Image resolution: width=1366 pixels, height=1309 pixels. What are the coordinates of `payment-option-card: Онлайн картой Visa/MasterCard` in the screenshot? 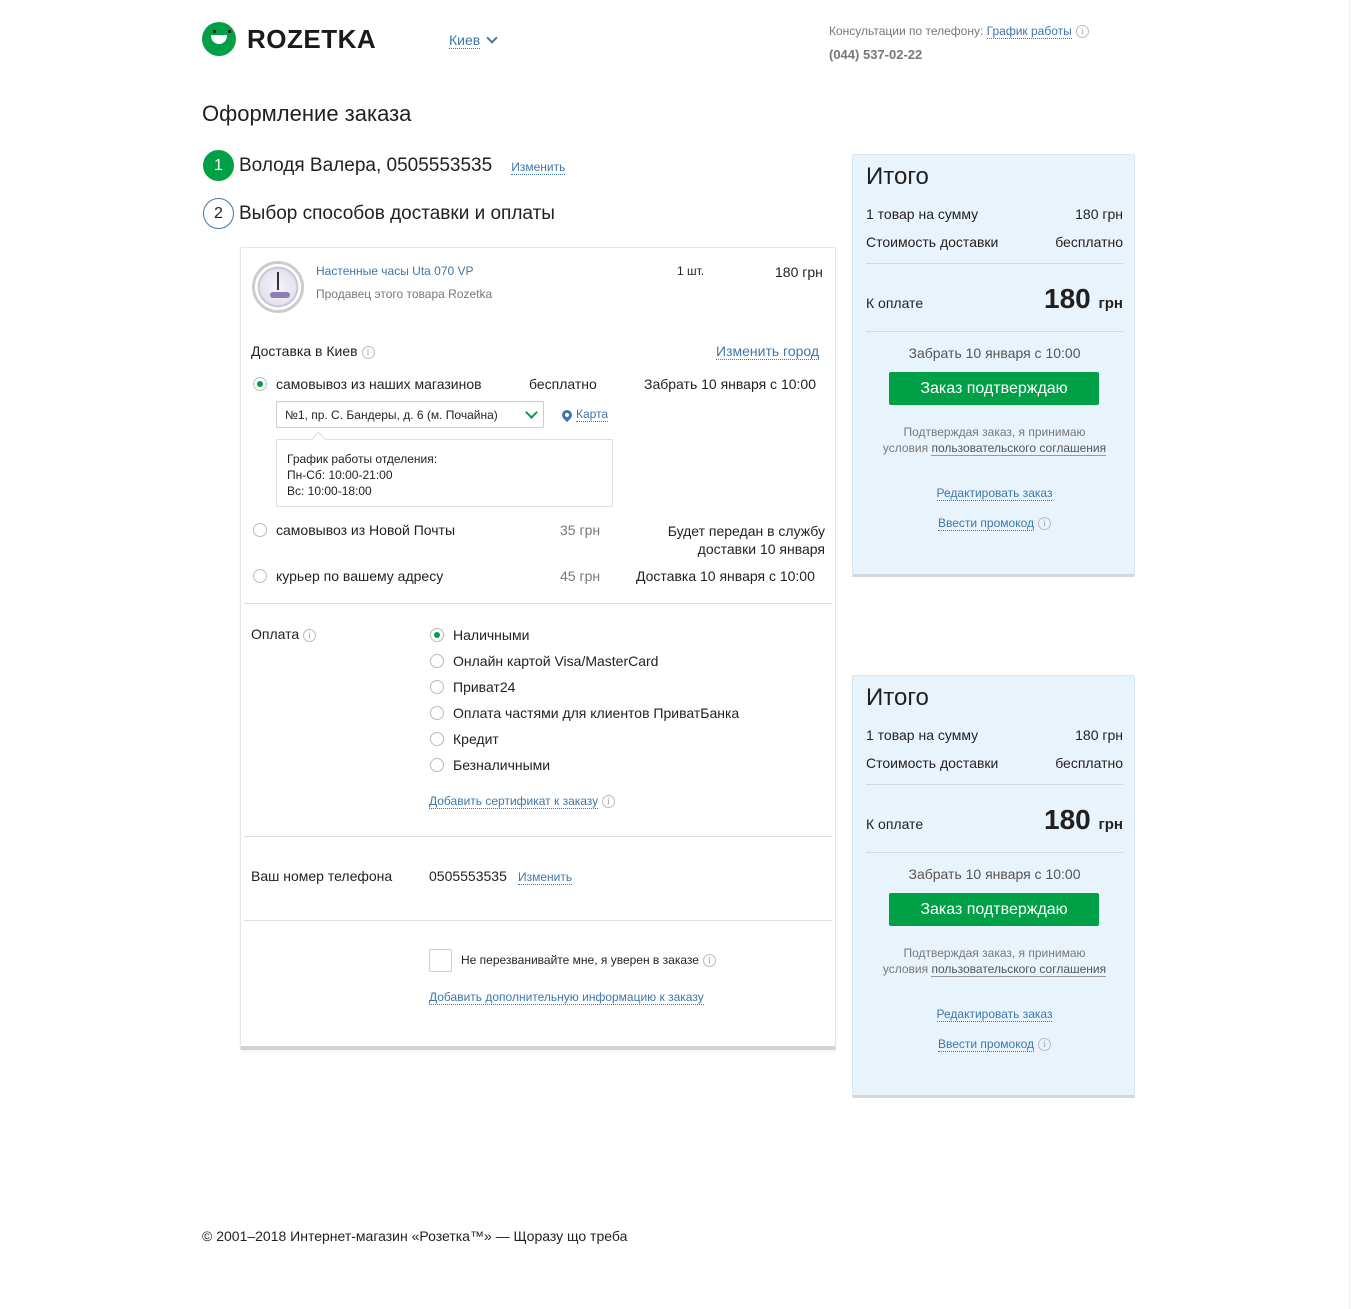 It's located at (544, 661).